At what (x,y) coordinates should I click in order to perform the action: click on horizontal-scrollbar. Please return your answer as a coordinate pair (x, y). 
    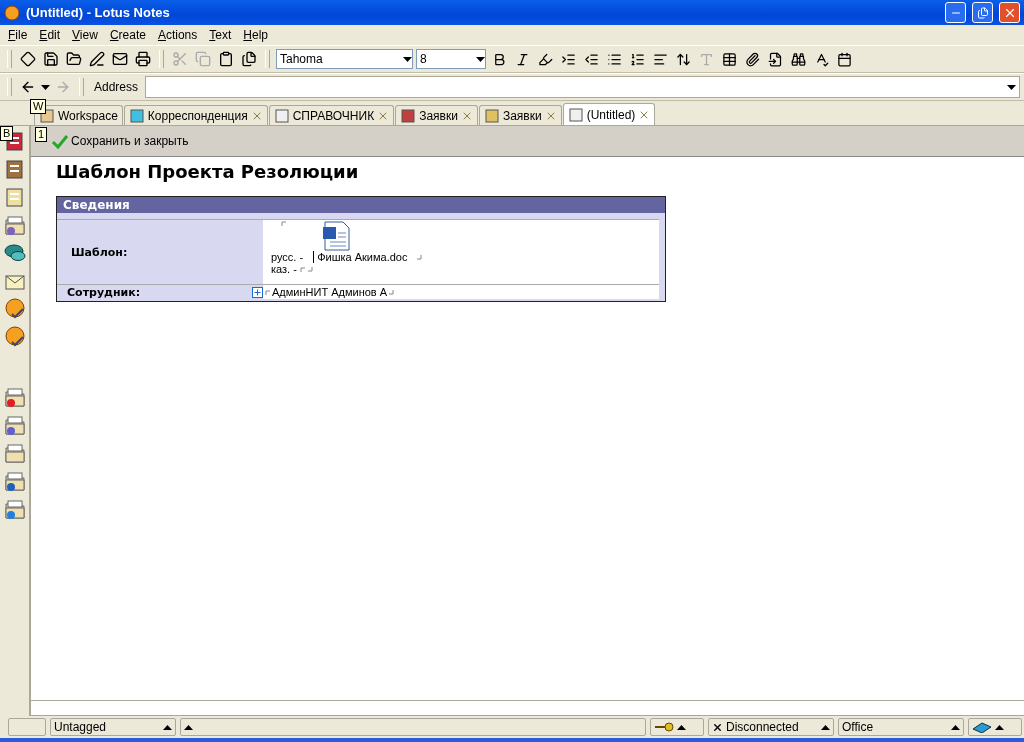
    Looking at the image, I should click on (527, 708).